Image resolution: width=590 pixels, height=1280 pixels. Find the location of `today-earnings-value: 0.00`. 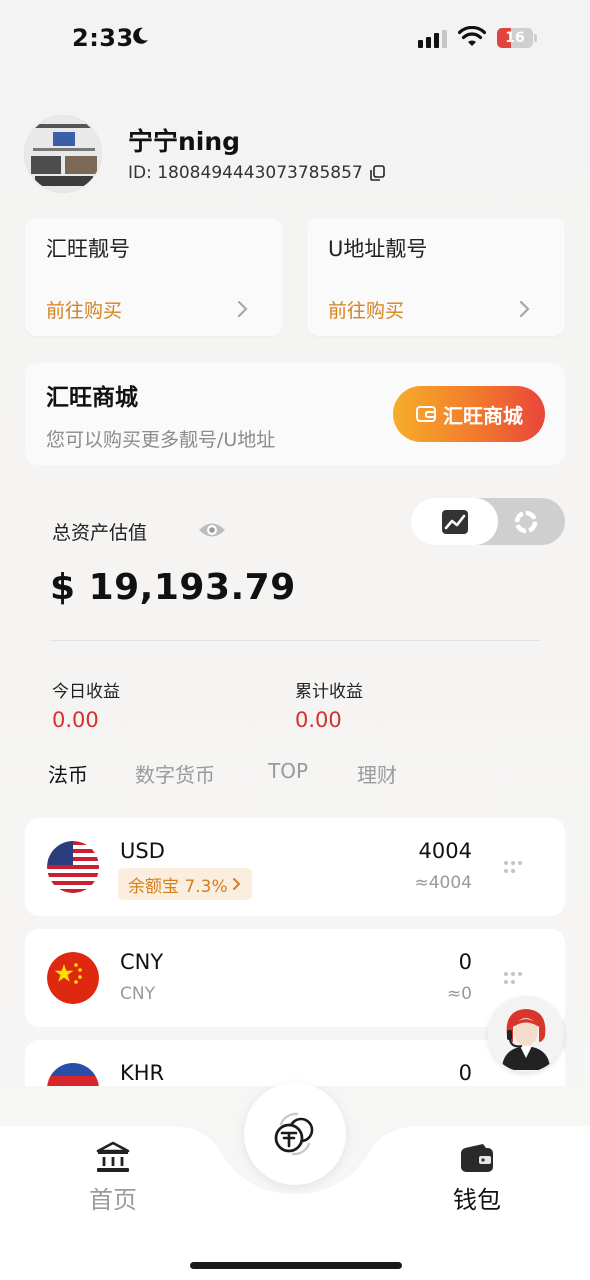

today-earnings-value: 0.00 is located at coordinates (75, 720).